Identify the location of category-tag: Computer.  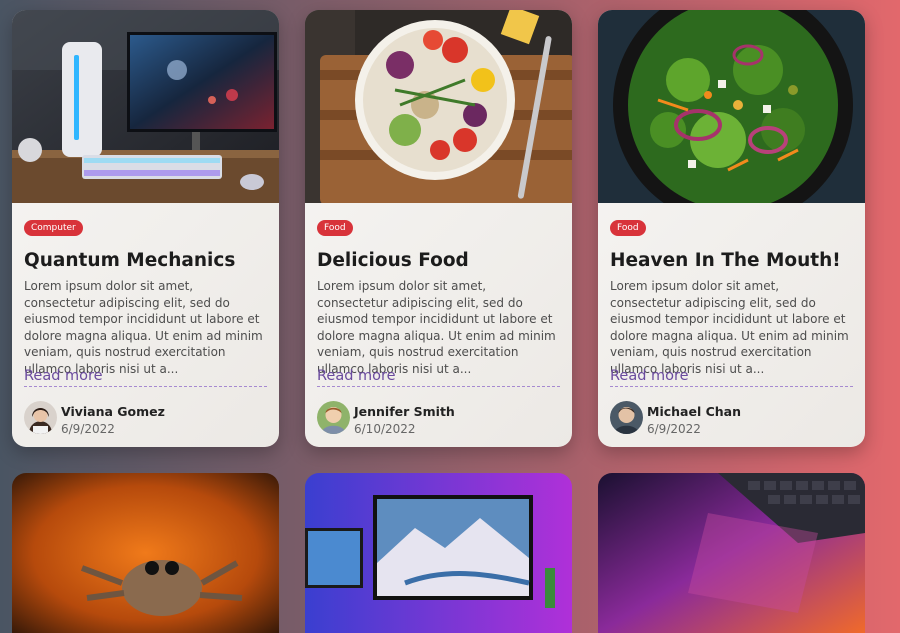
(53, 228).